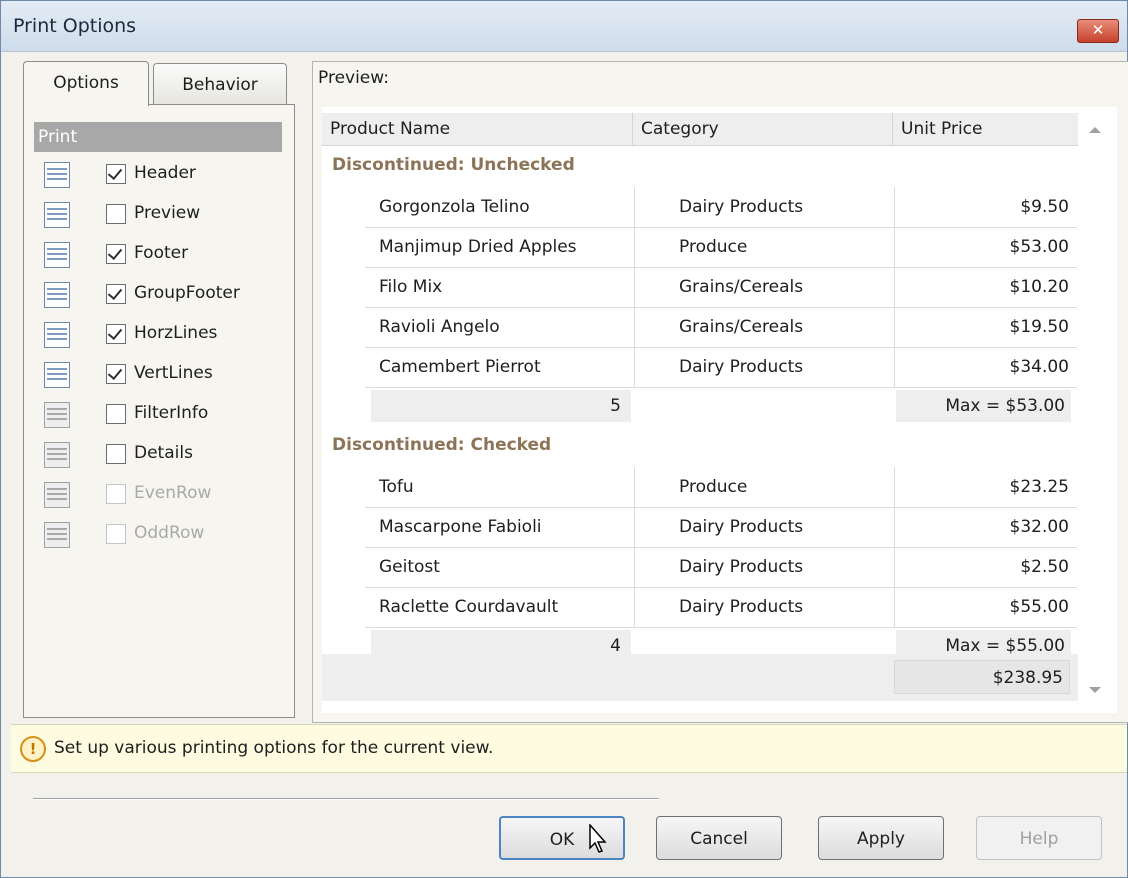  Describe the element at coordinates (500, 567) in the screenshot. I see `cell-product-name: Geitost` at that location.